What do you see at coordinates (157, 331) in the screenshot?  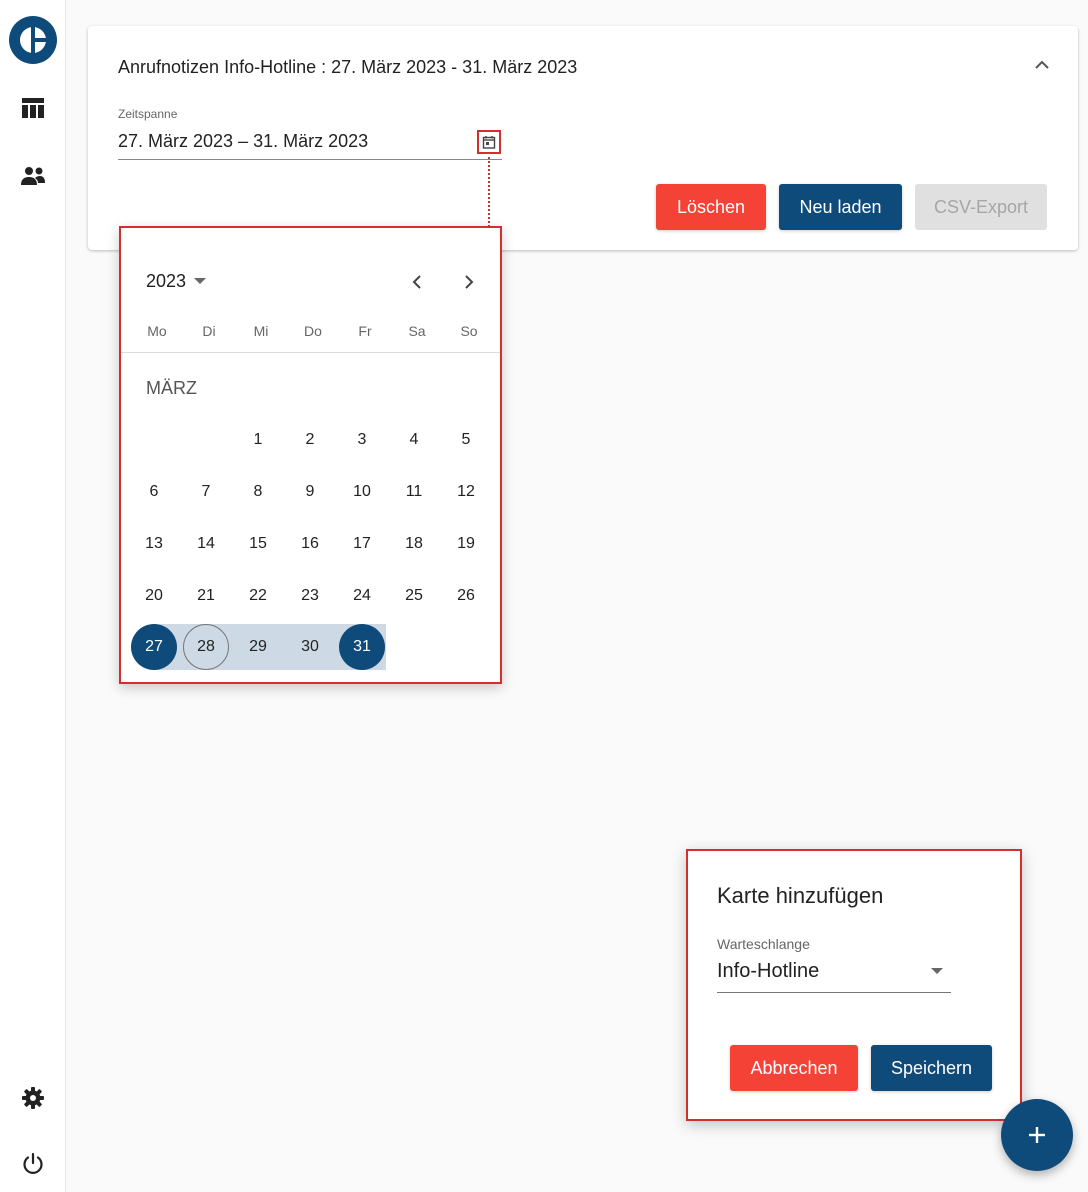 I see `weekday-label: Mo` at bounding box center [157, 331].